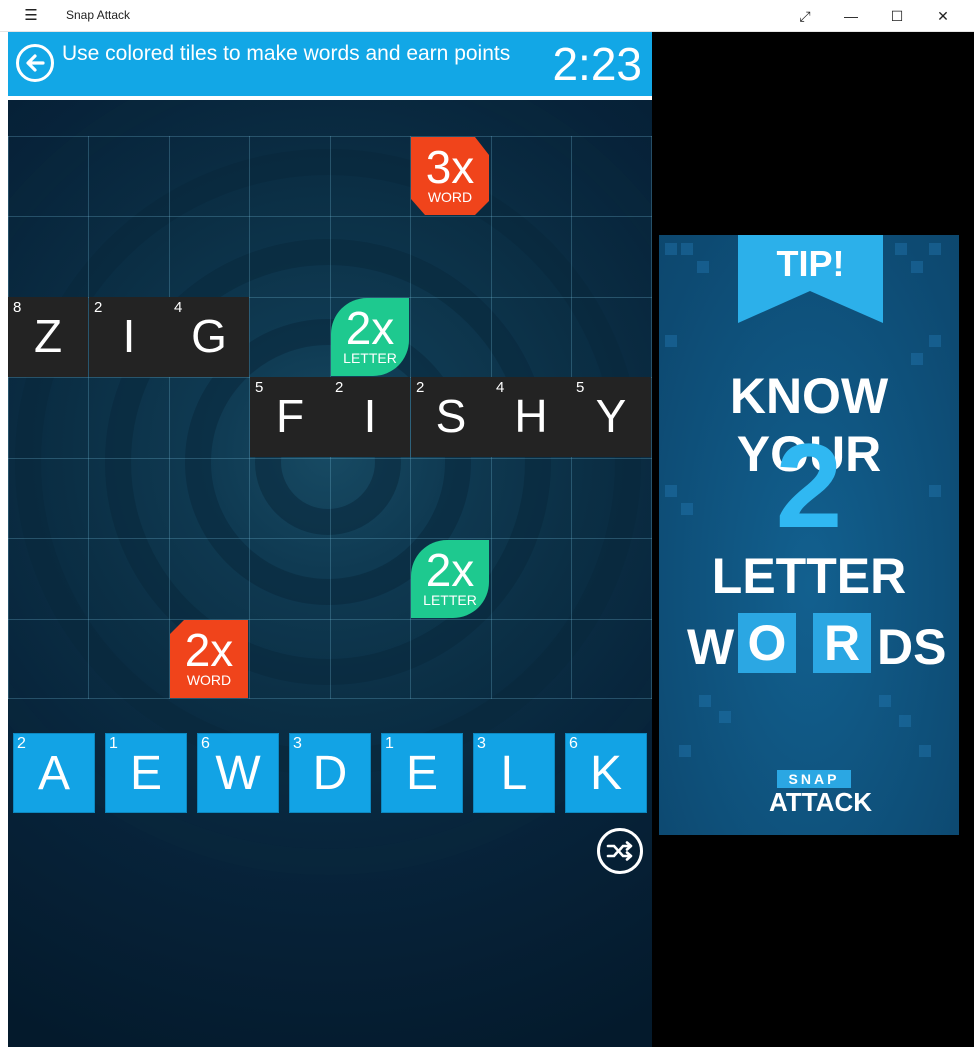 The image size is (974, 1047). I want to click on ad-headline-words: W O R DS, so click(817, 644).